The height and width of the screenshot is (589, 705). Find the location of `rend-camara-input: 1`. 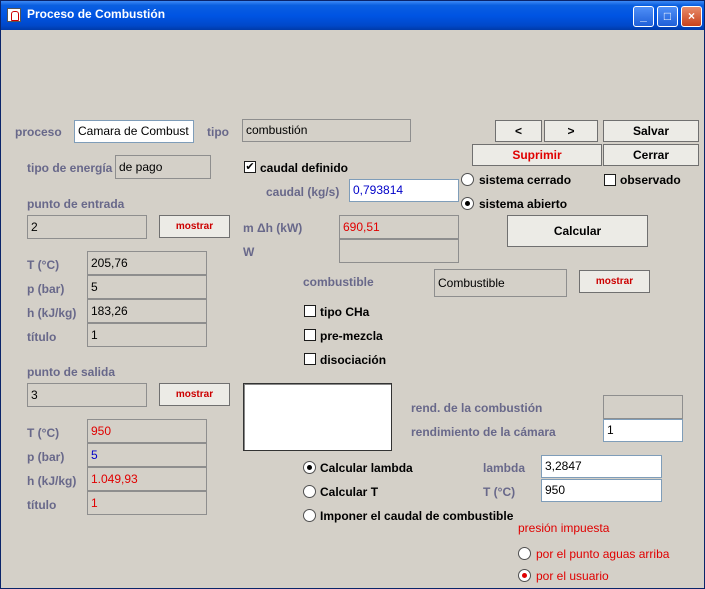

rend-camara-input: 1 is located at coordinates (643, 430).